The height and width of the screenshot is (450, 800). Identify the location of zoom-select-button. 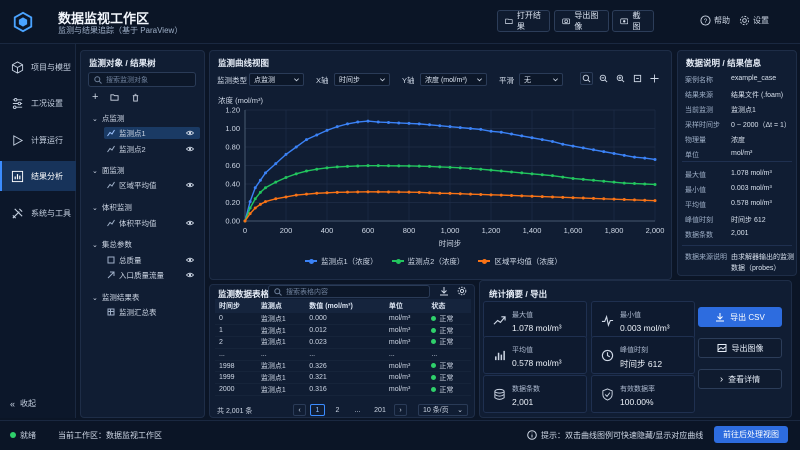
(586, 78).